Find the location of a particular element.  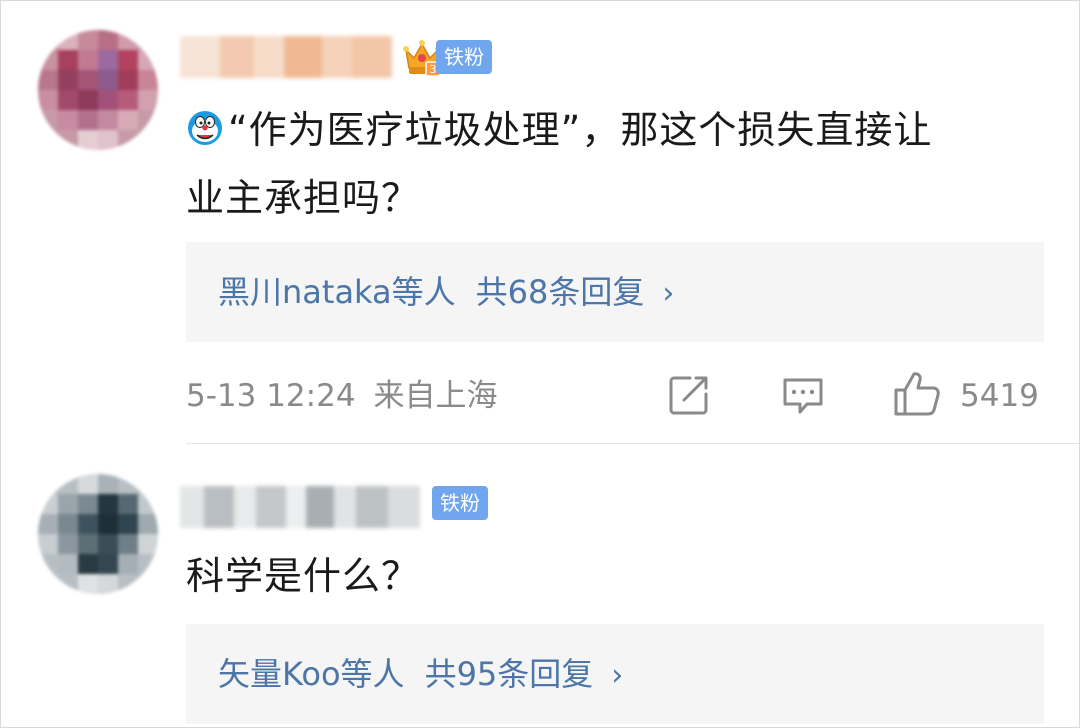

repost-icon is located at coordinates (689, 395).